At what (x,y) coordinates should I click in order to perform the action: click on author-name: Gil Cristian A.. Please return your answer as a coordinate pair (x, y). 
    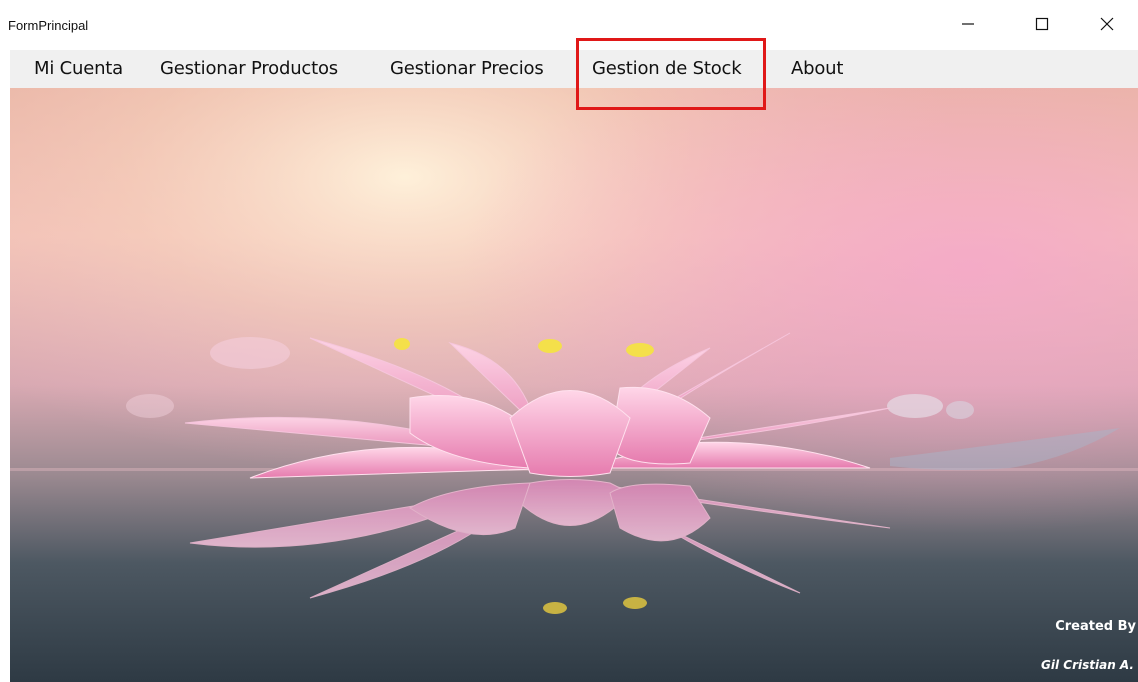
    Looking at the image, I should click on (1087, 665).